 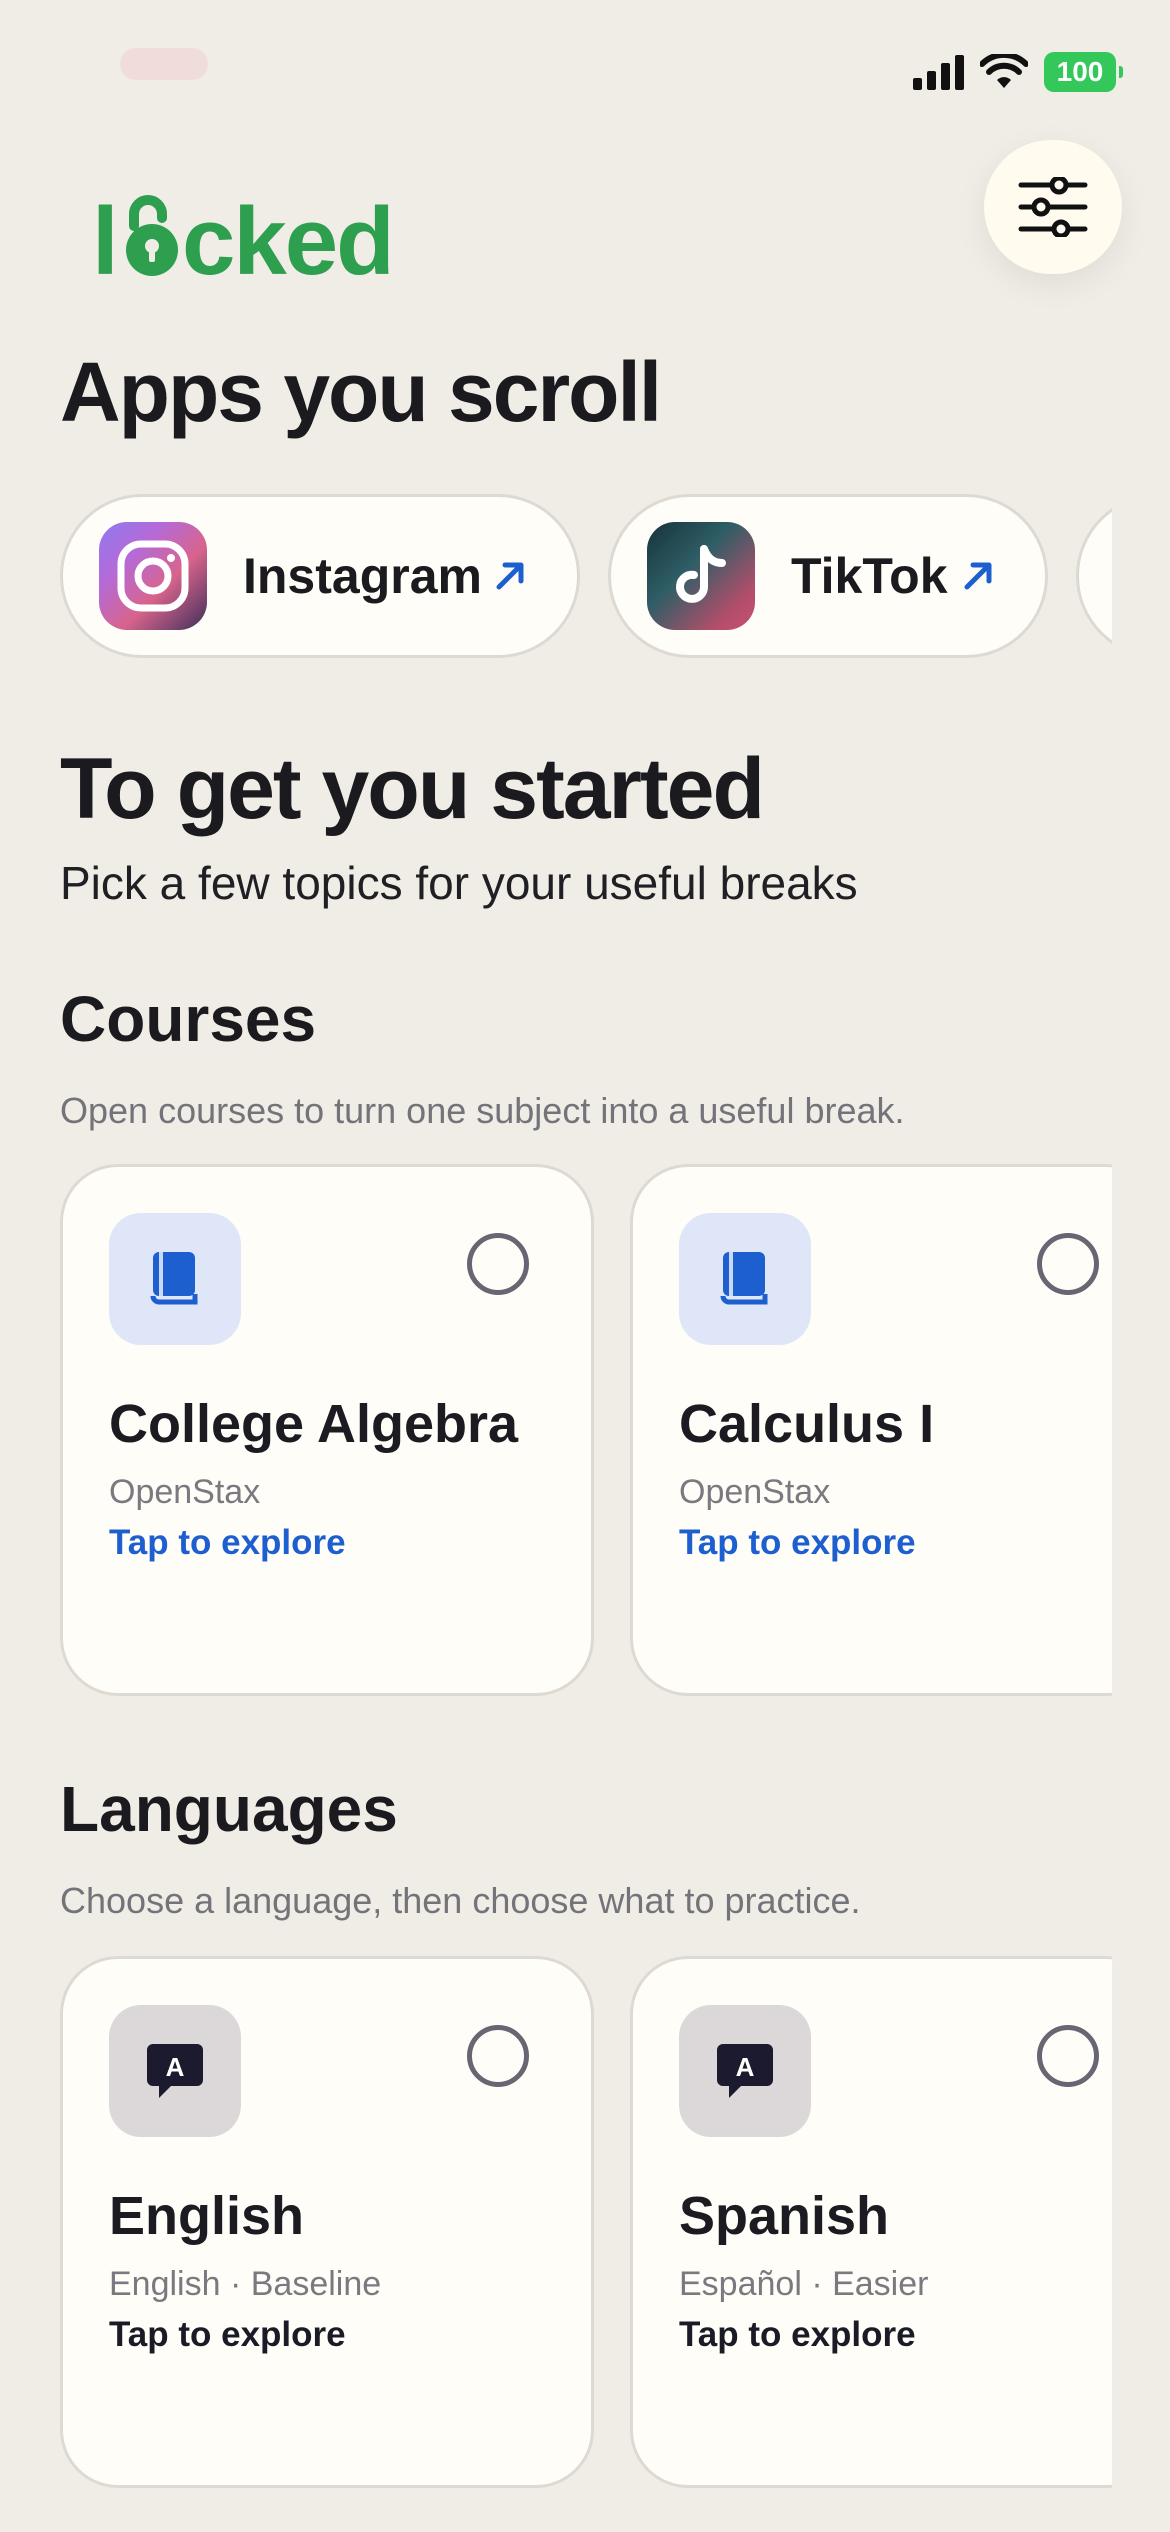 What do you see at coordinates (1004, 71) in the screenshot?
I see `wifi-icon` at bounding box center [1004, 71].